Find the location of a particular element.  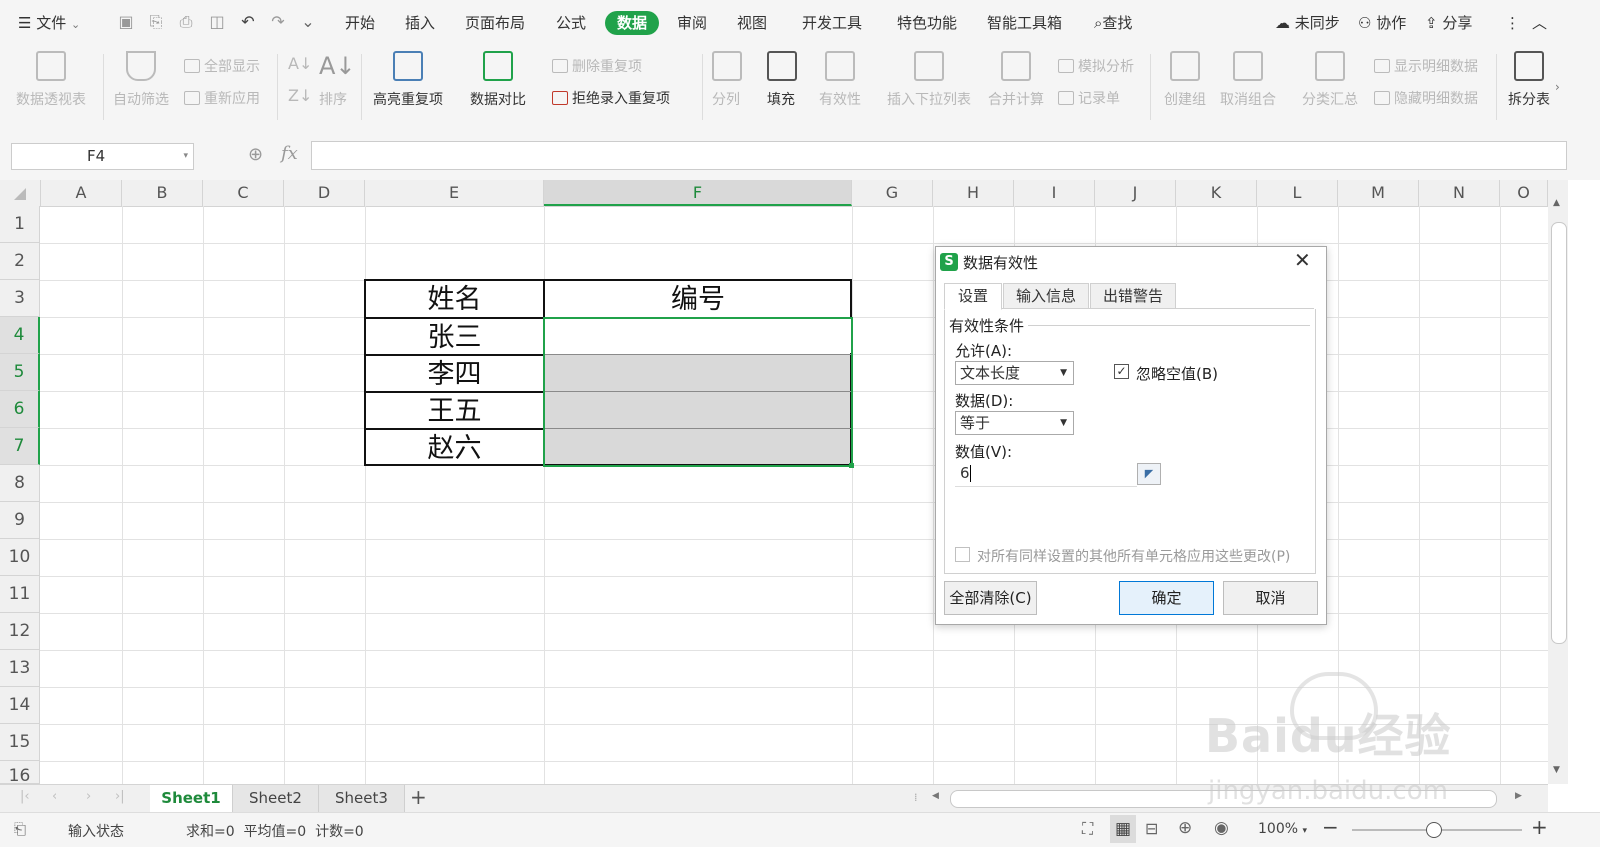

name-cell: 李四 is located at coordinates (454, 373).